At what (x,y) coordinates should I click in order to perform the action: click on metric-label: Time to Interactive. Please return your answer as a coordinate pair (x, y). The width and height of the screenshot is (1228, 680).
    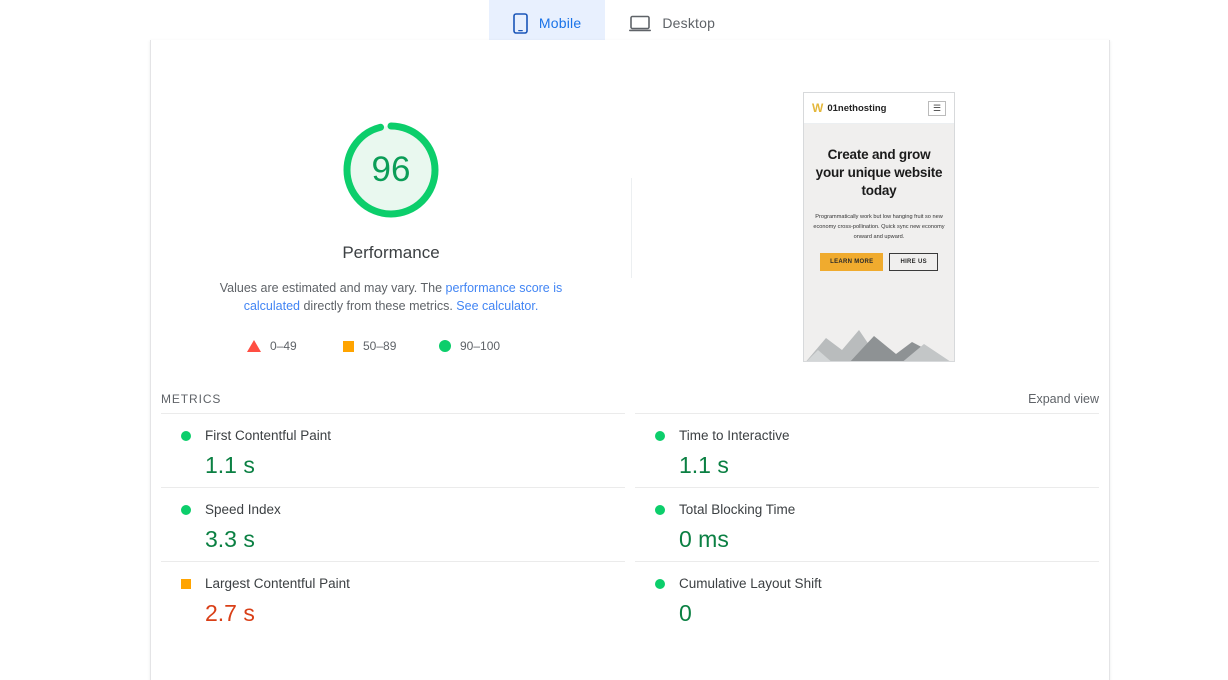
    Looking at the image, I should click on (734, 435).